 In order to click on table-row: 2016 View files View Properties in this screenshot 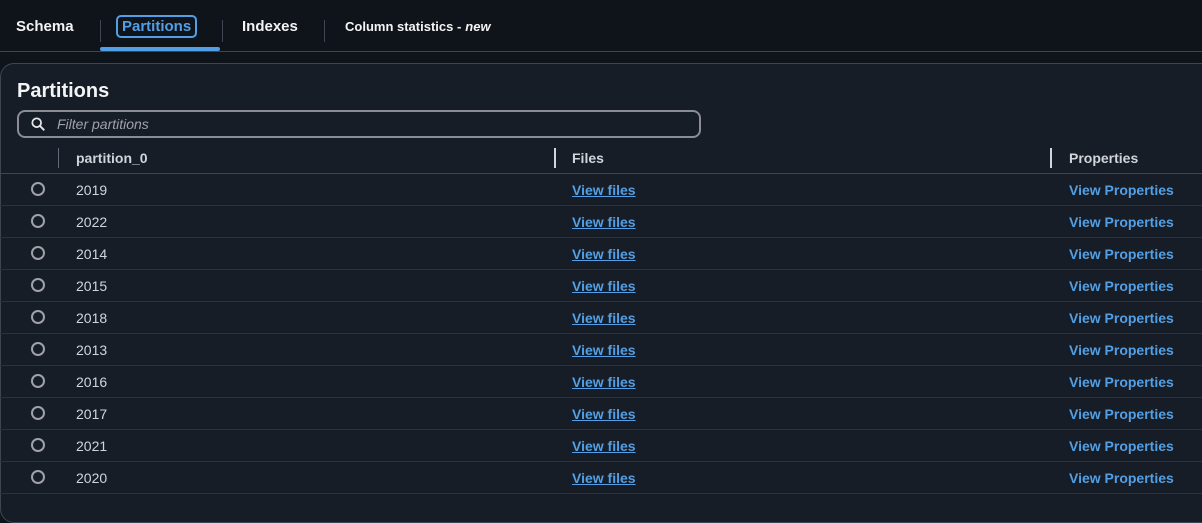, I will do `click(601, 382)`.